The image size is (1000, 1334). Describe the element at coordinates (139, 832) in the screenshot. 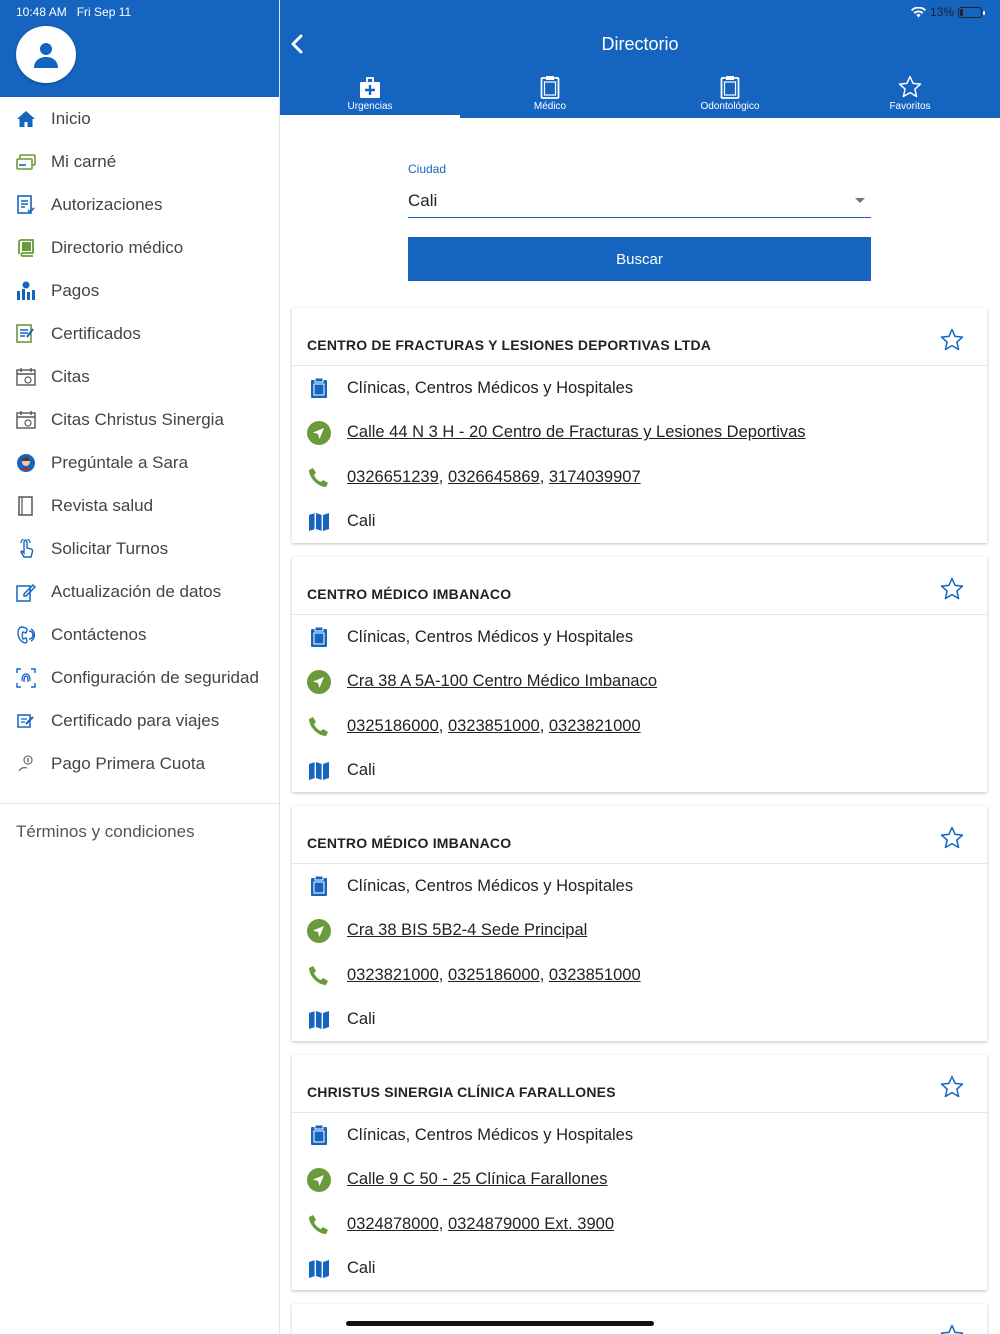

I see `terms-link: Términos y condiciones` at that location.